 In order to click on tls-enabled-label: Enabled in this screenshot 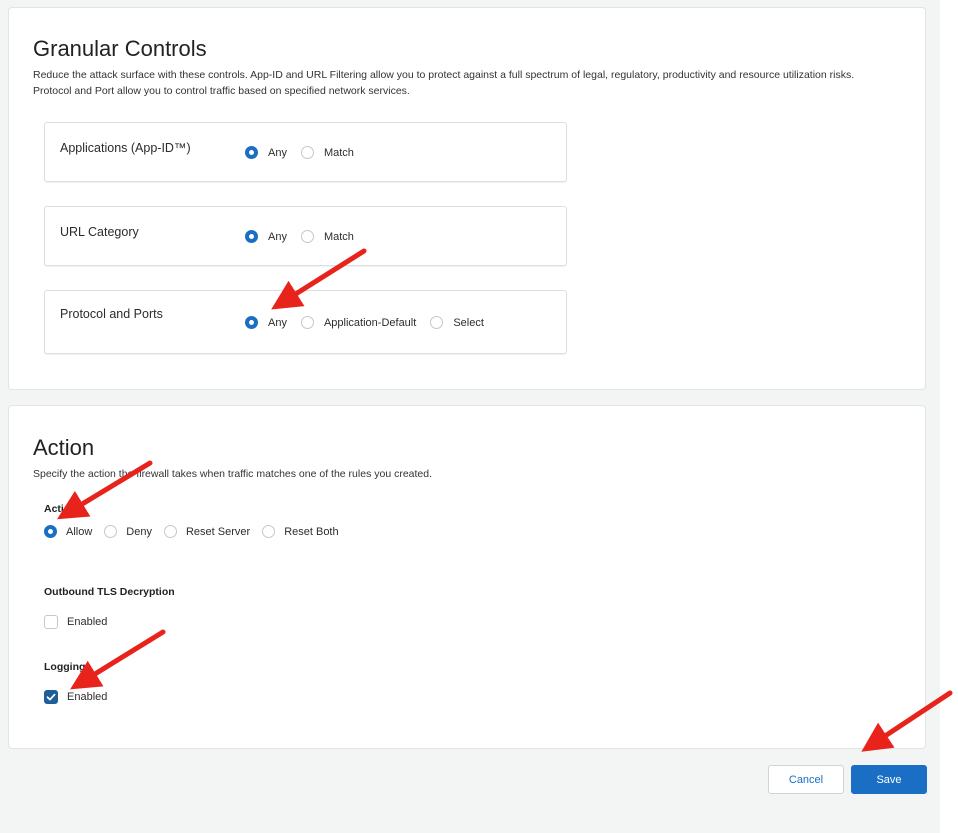, I will do `click(87, 622)`.